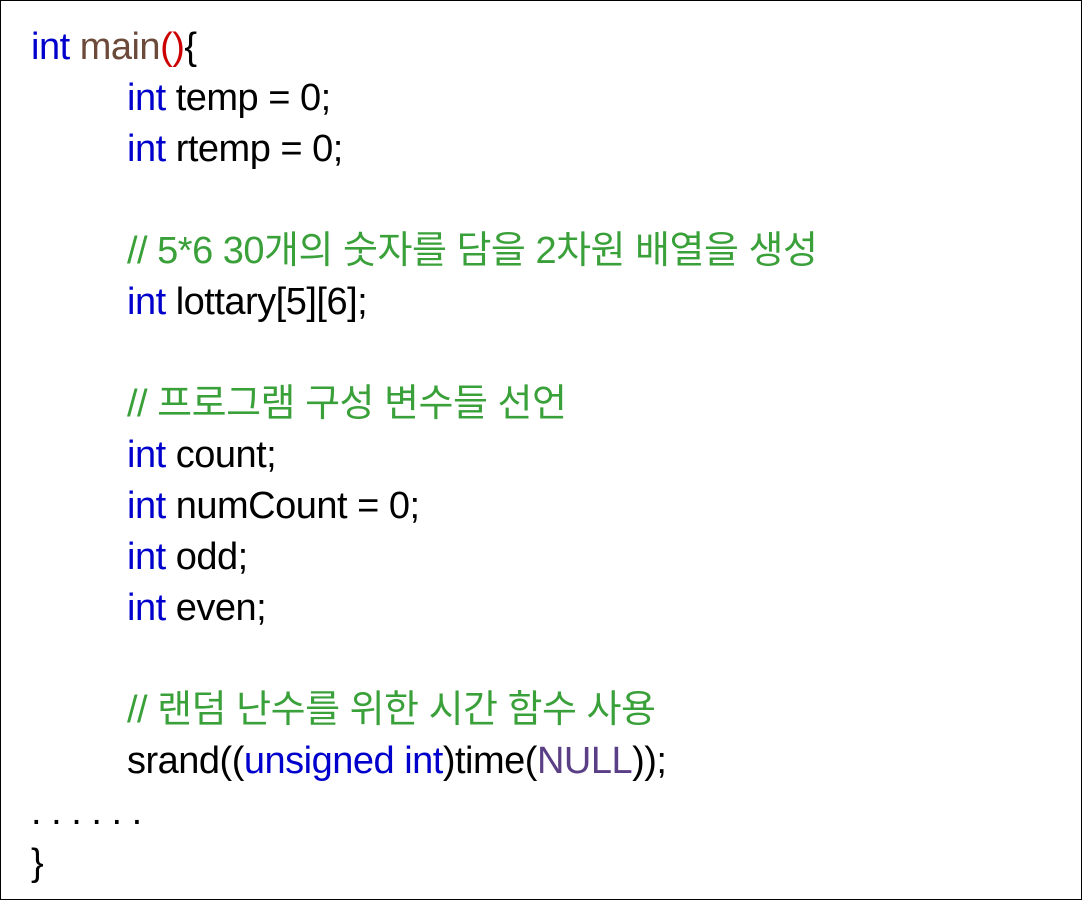 Image resolution: width=1082 pixels, height=917 pixels. I want to click on code-comment-array: // 5*6 30개의 숫자를 담을 2차원 배열을 생성, so click(424, 251).